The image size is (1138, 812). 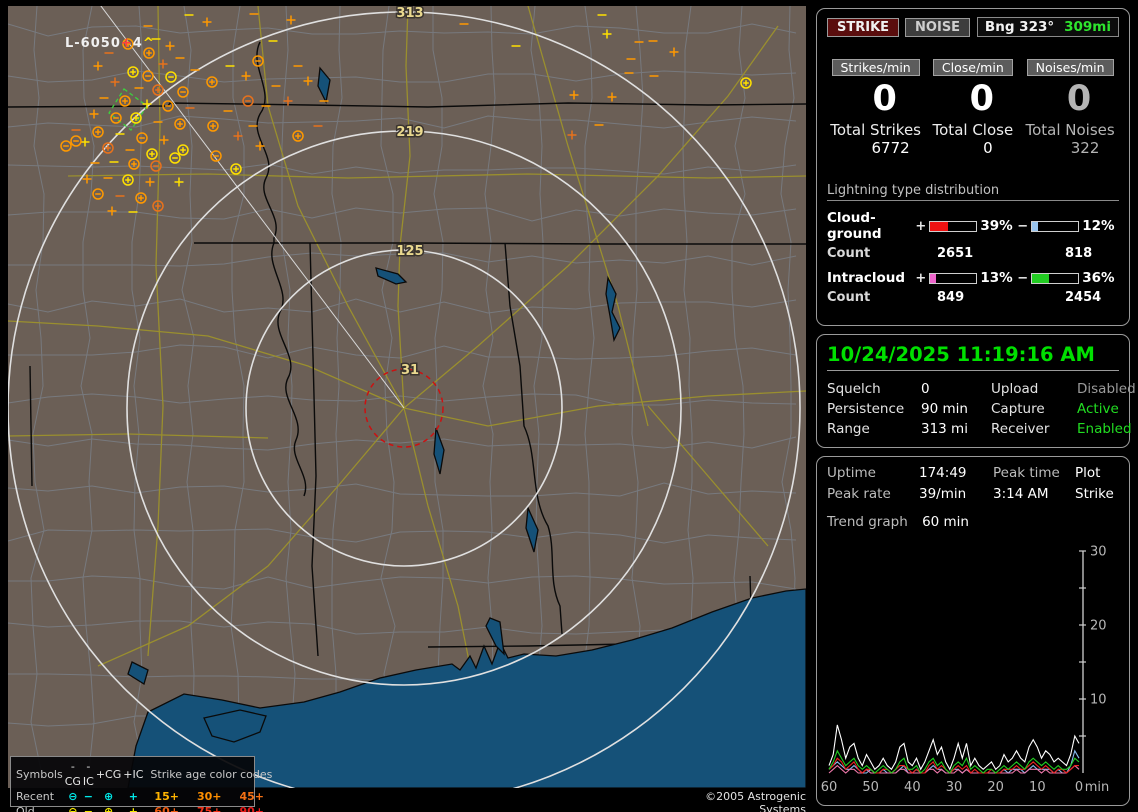 I want to click on age-code: 30+, so click(x=209, y=796).